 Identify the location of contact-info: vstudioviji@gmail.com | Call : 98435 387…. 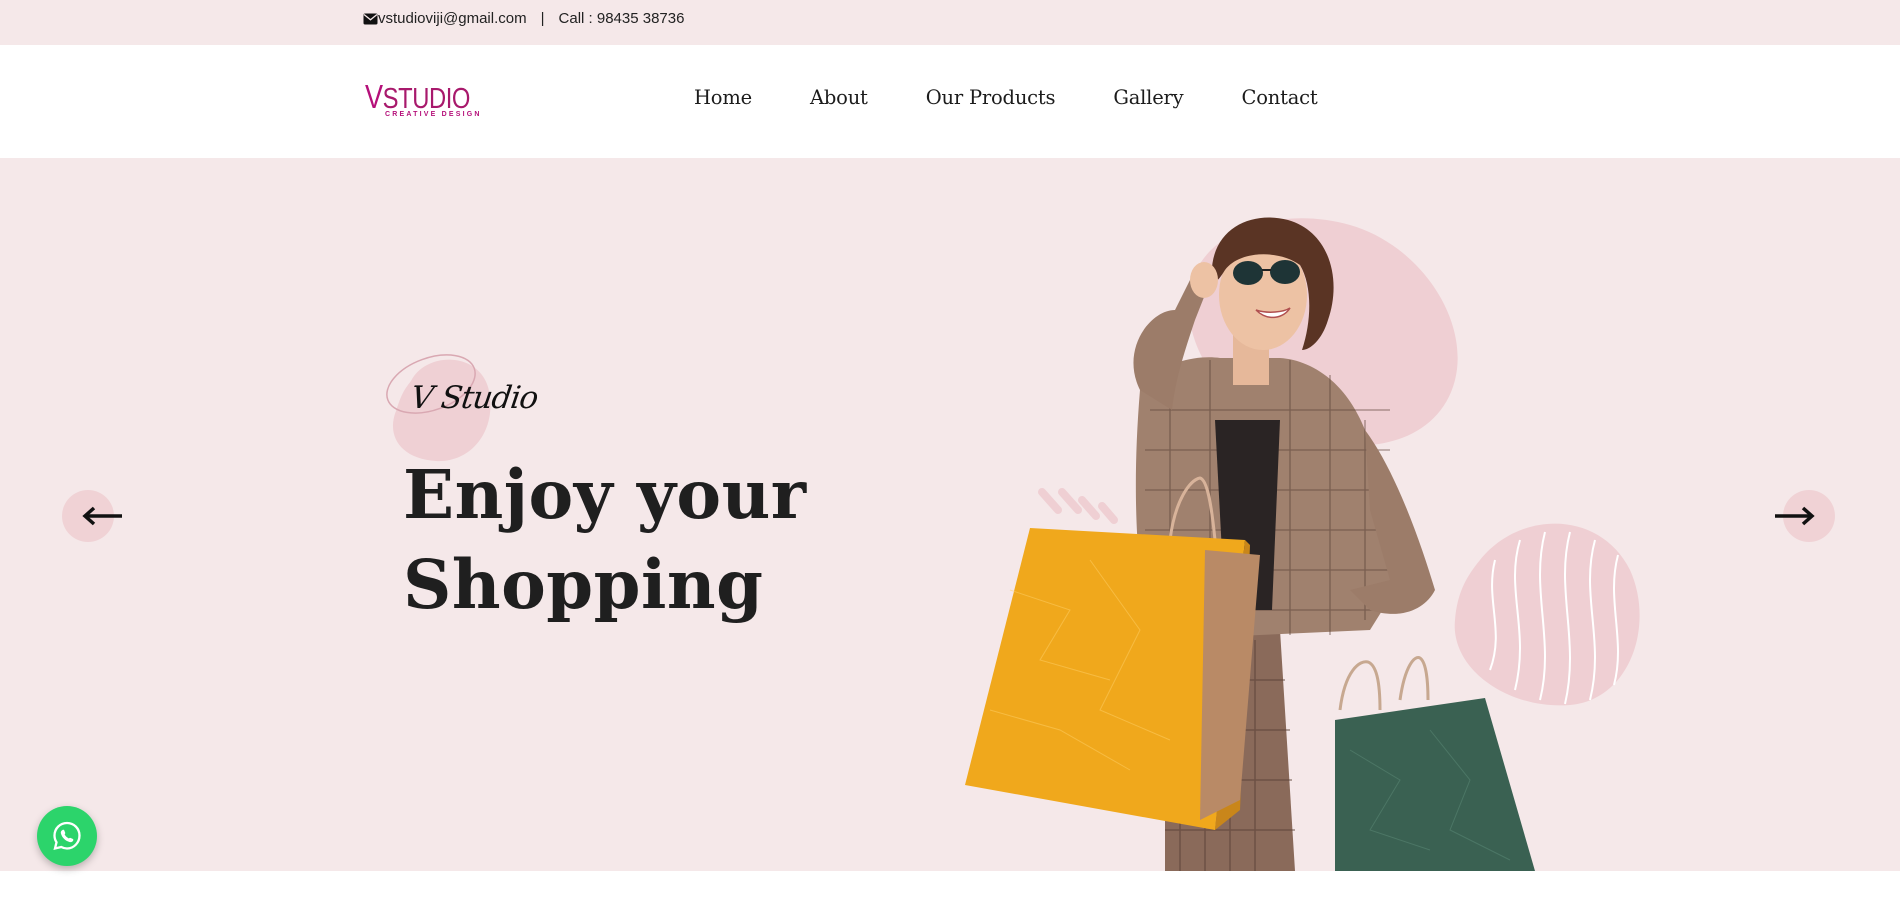
(523, 18).